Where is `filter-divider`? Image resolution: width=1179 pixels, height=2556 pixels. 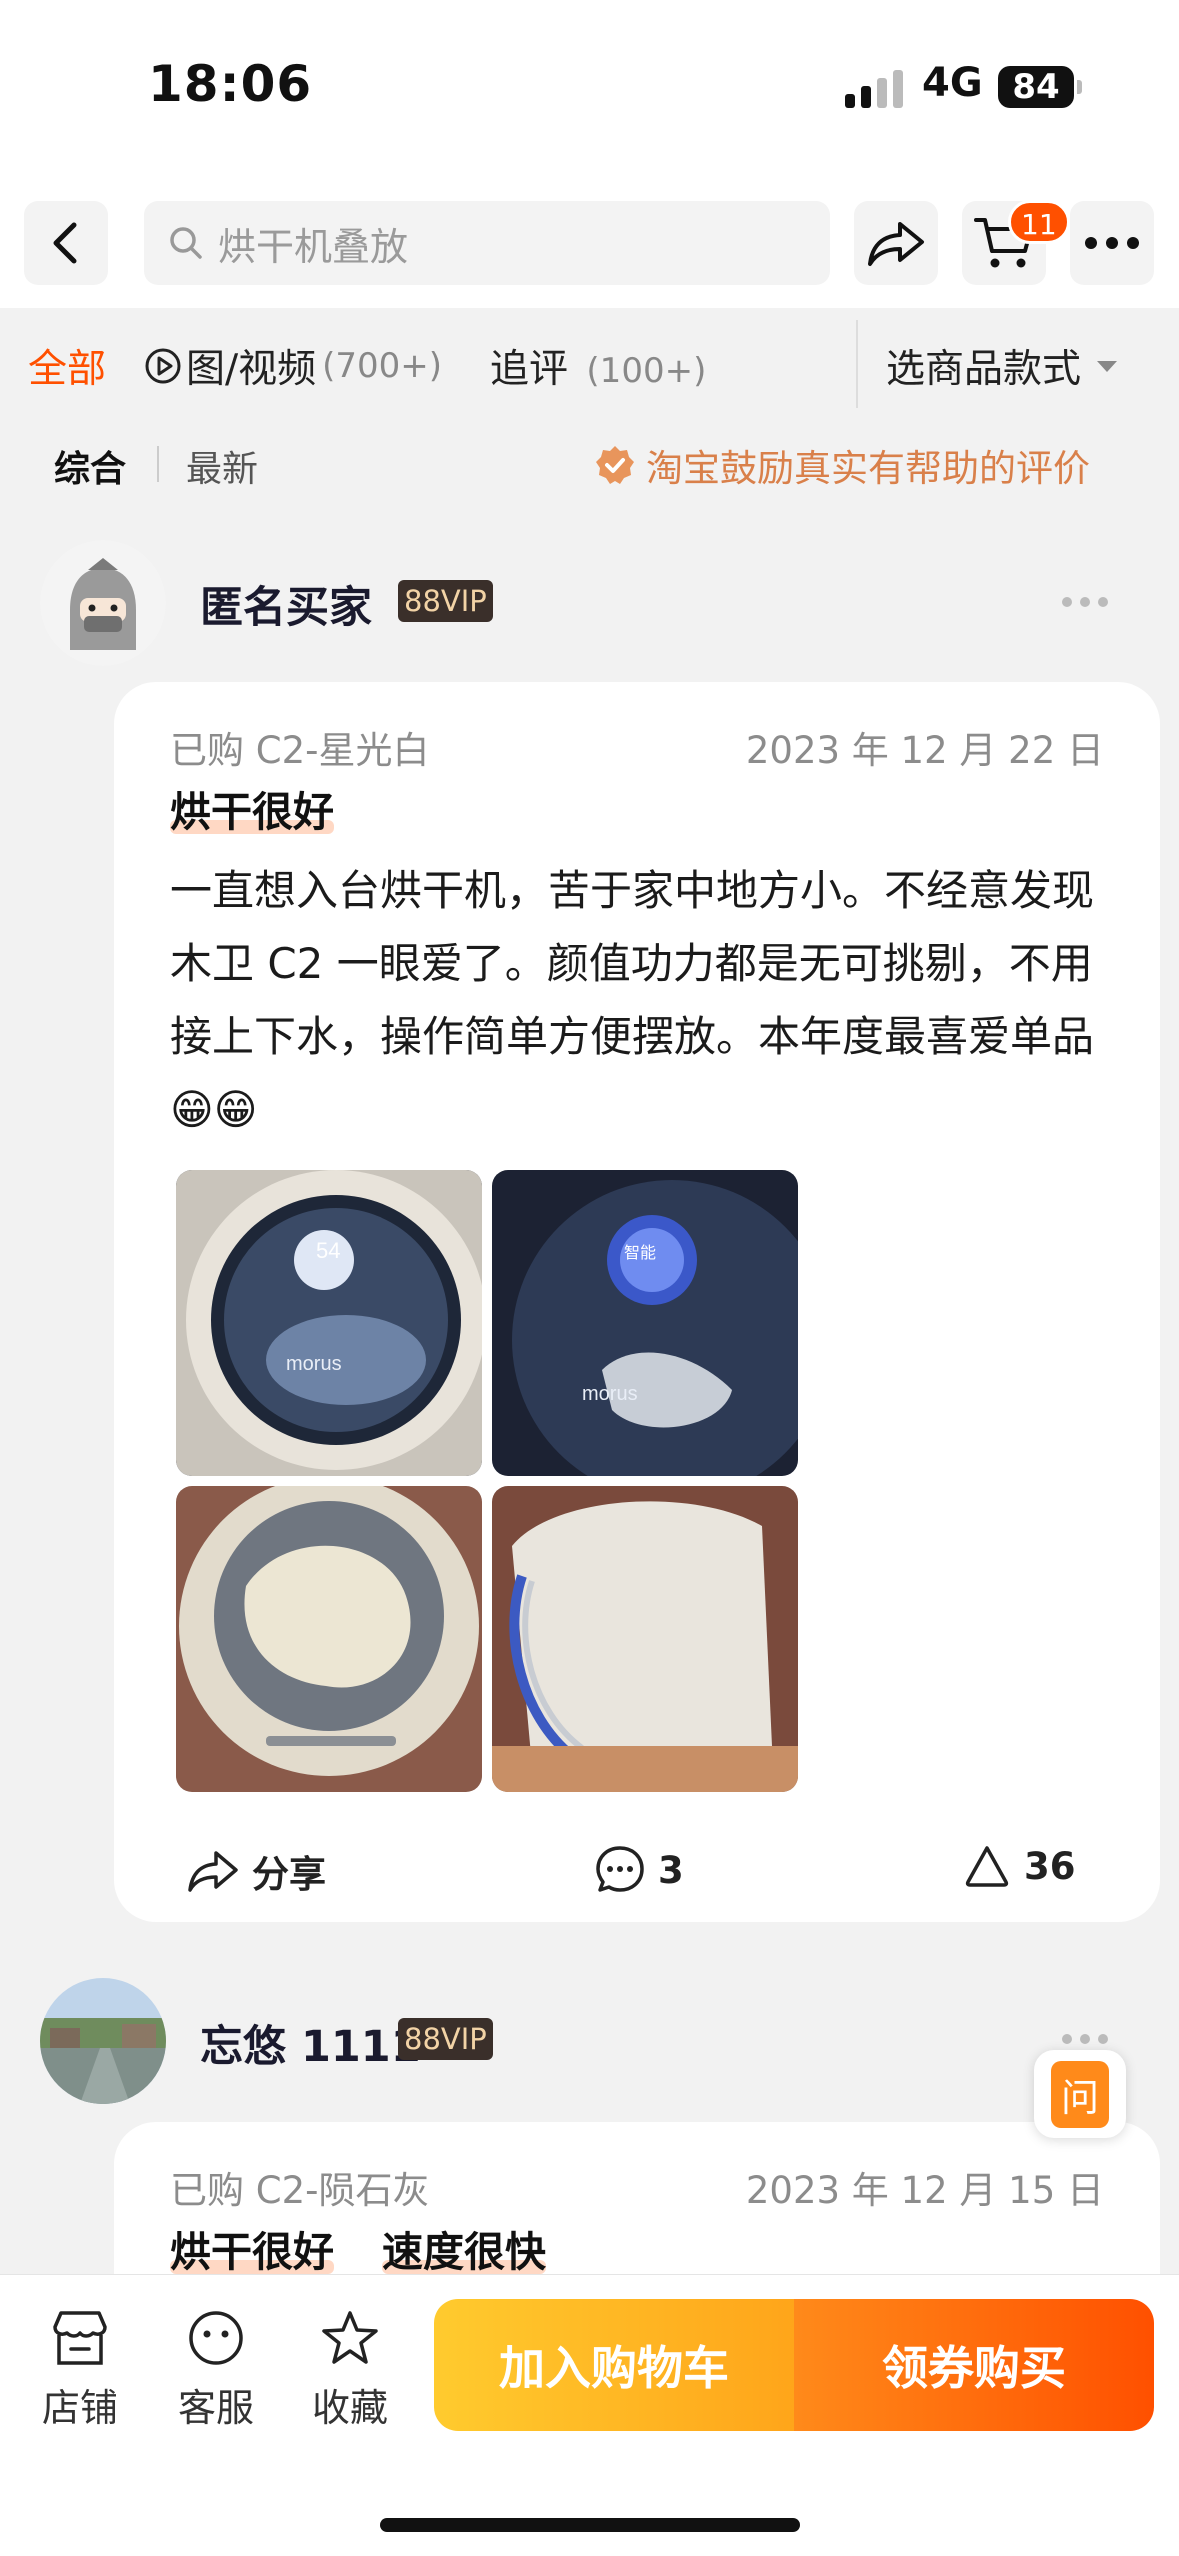
filter-divider is located at coordinates (857, 364).